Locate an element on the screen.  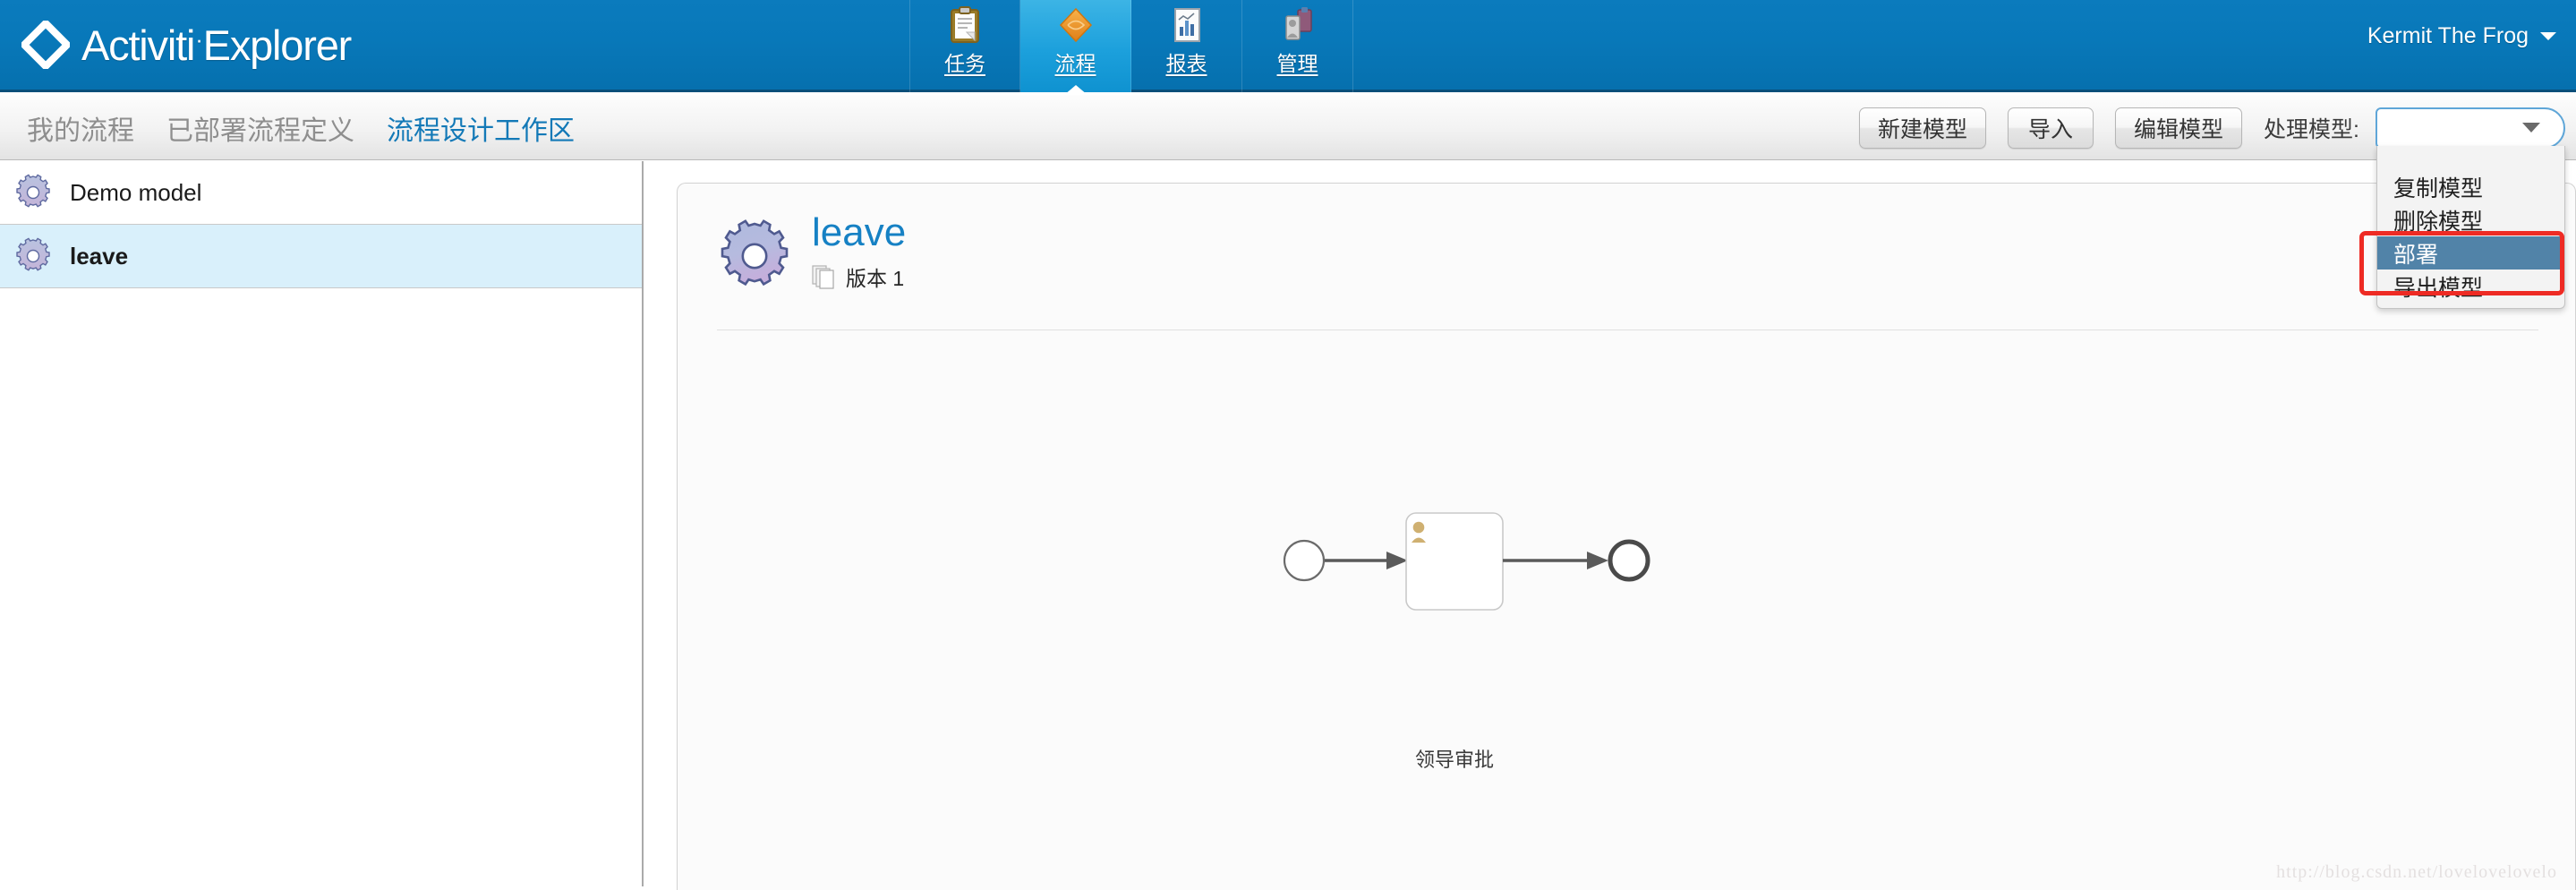
model-header: leave 版本 1 is located at coordinates (811, 253).